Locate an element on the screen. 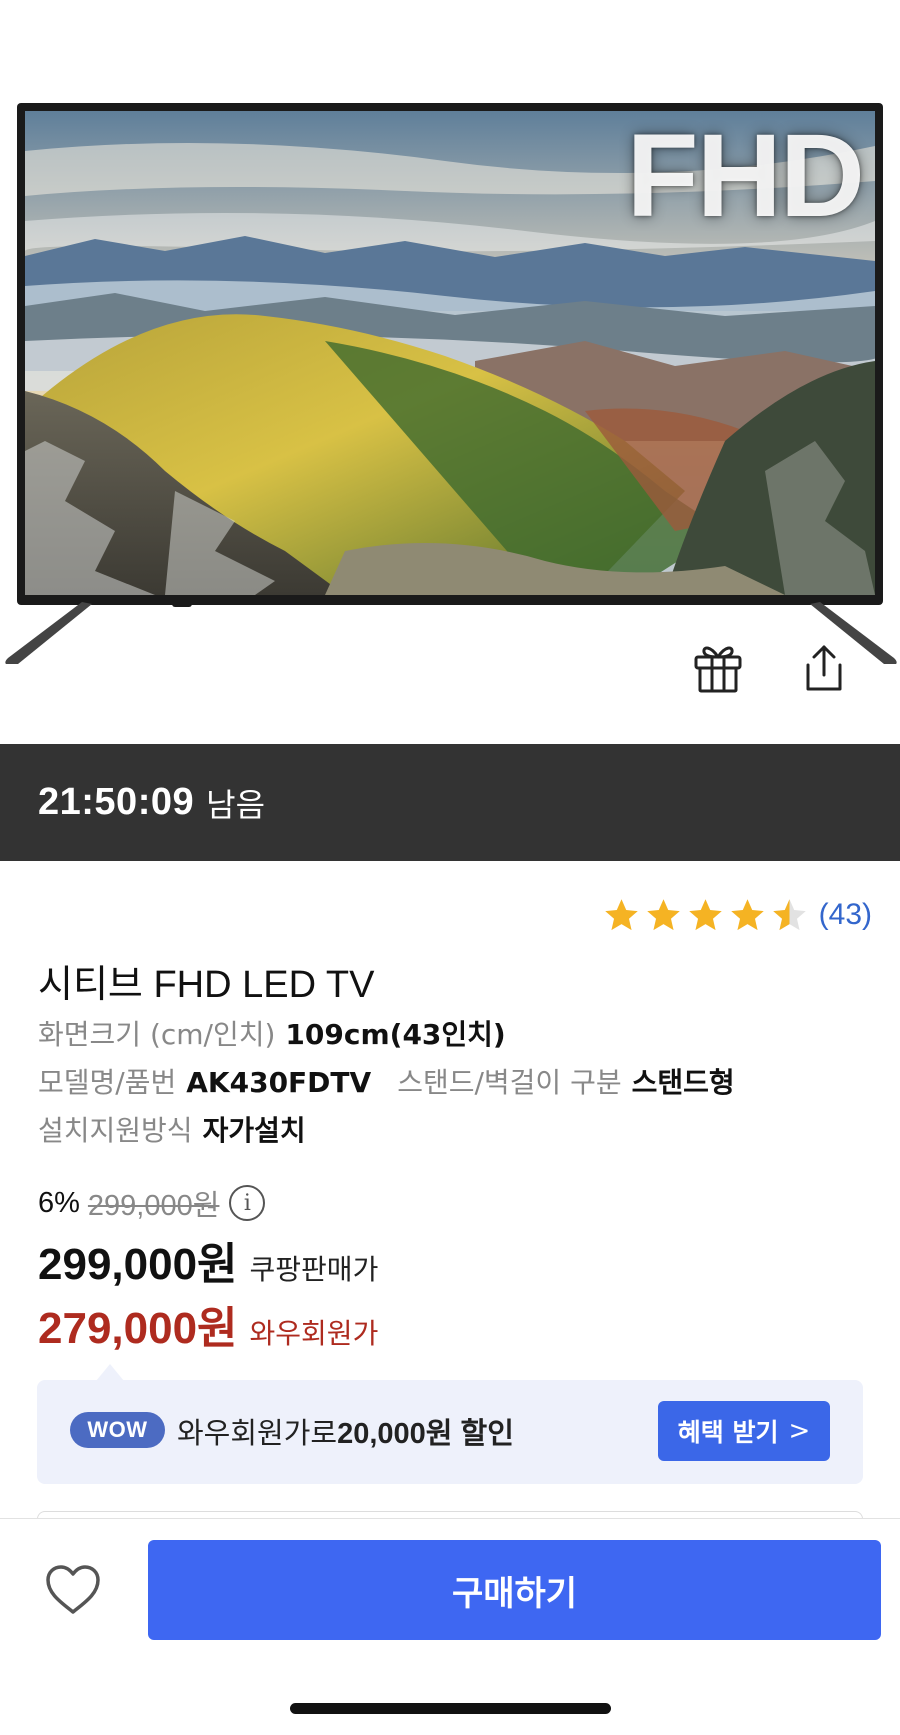  review-count: (43) is located at coordinates (845, 915).